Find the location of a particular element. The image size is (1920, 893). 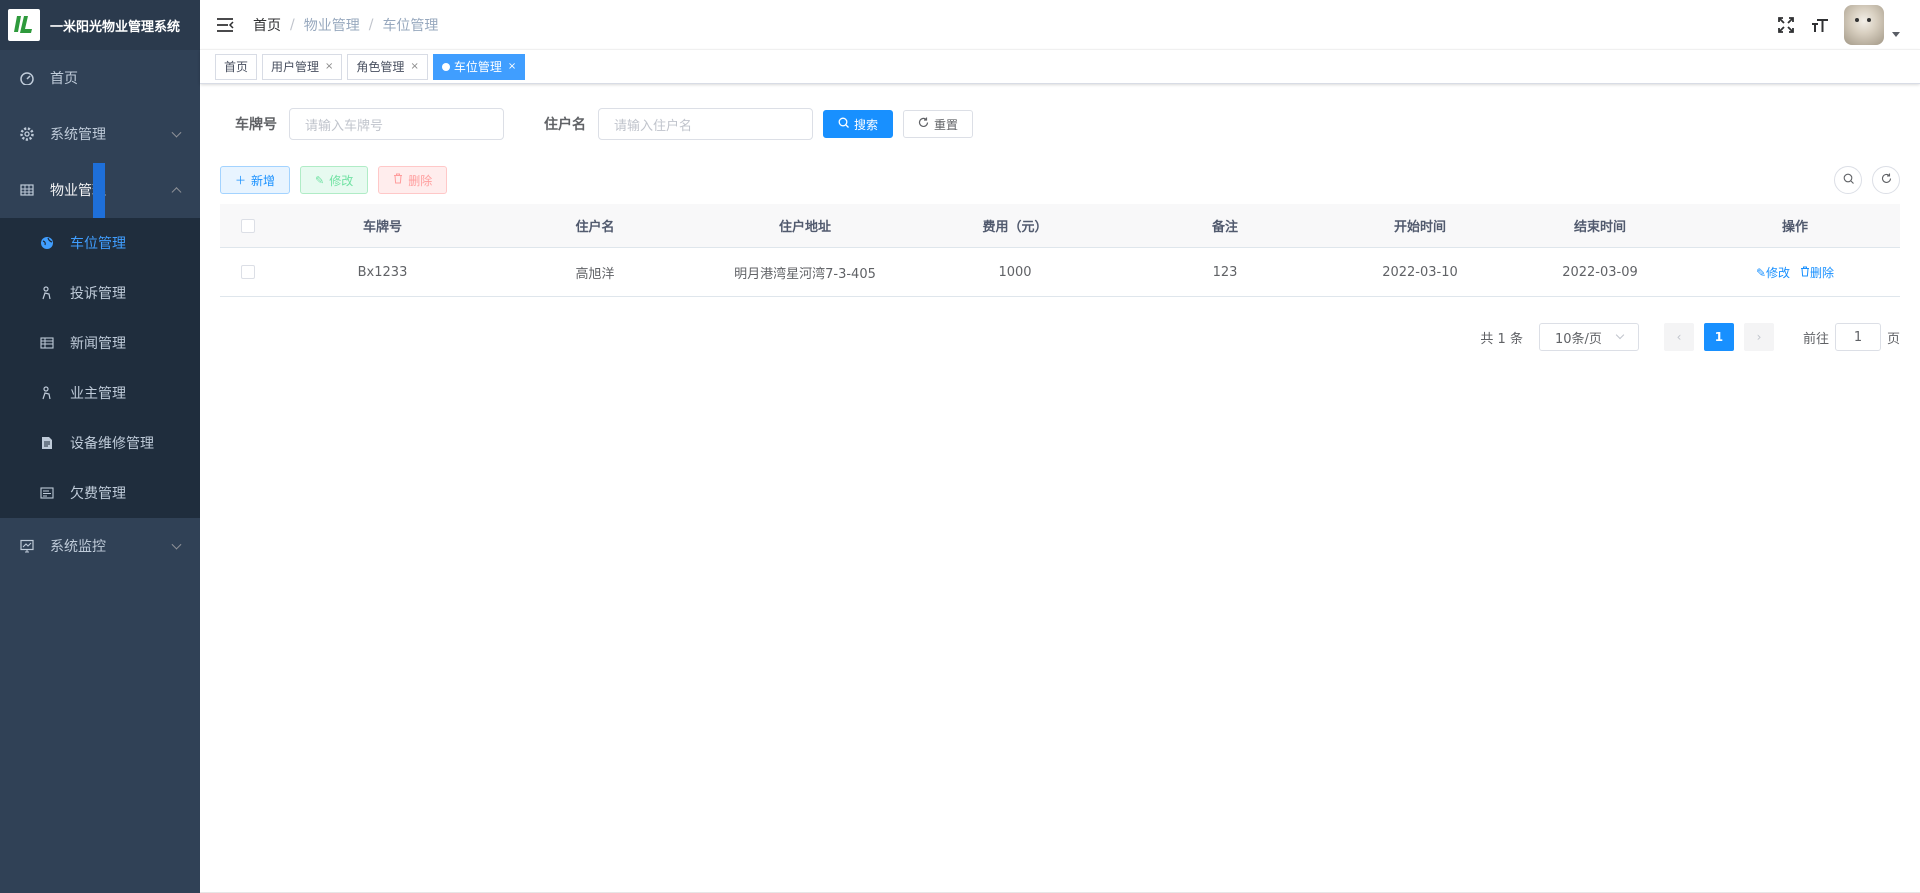

sidebar-item-label: 首页 is located at coordinates (64, 79).